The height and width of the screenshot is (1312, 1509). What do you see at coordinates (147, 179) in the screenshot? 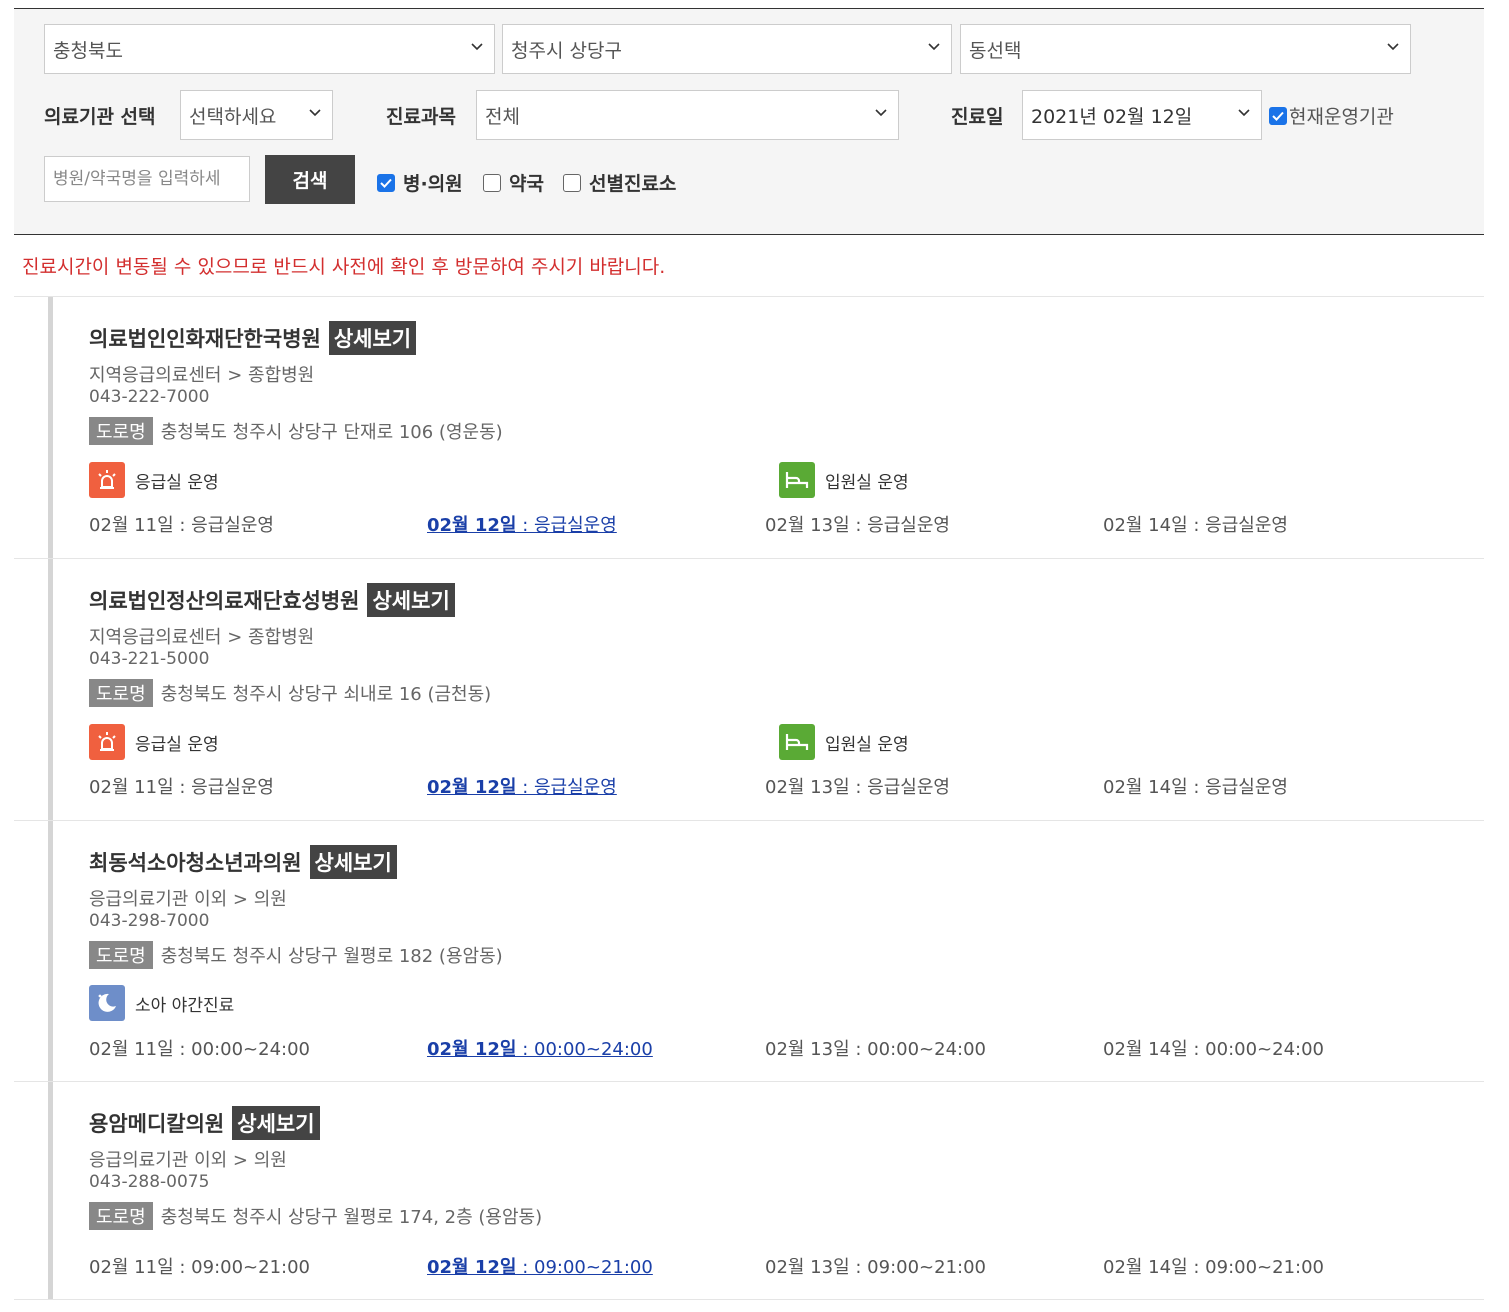
I see `search-input` at bounding box center [147, 179].